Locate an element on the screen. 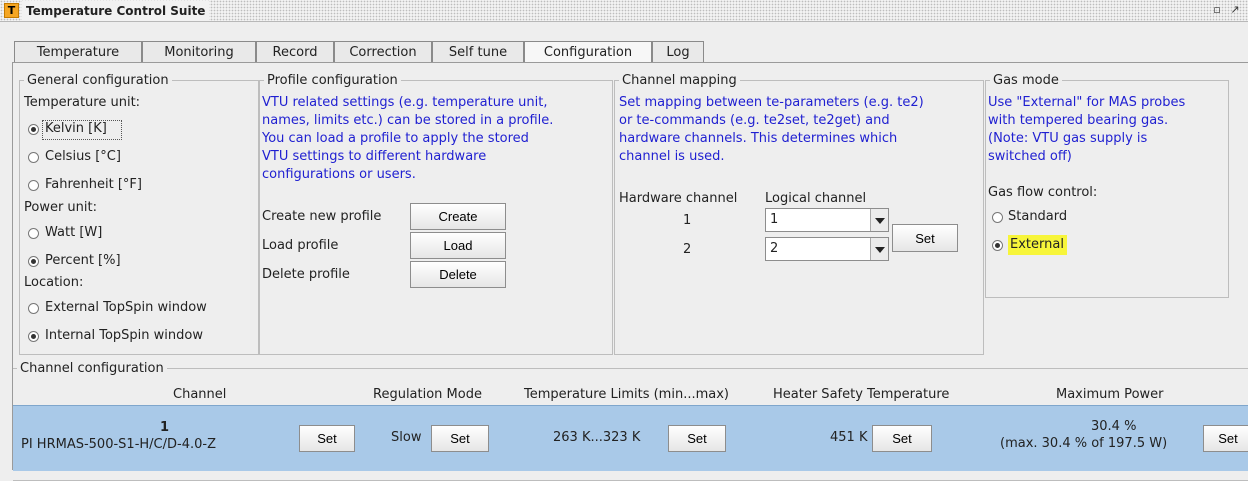  title-bar: T Temperature Control Suite ▫ ↗ is located at coordinates (624, 11).